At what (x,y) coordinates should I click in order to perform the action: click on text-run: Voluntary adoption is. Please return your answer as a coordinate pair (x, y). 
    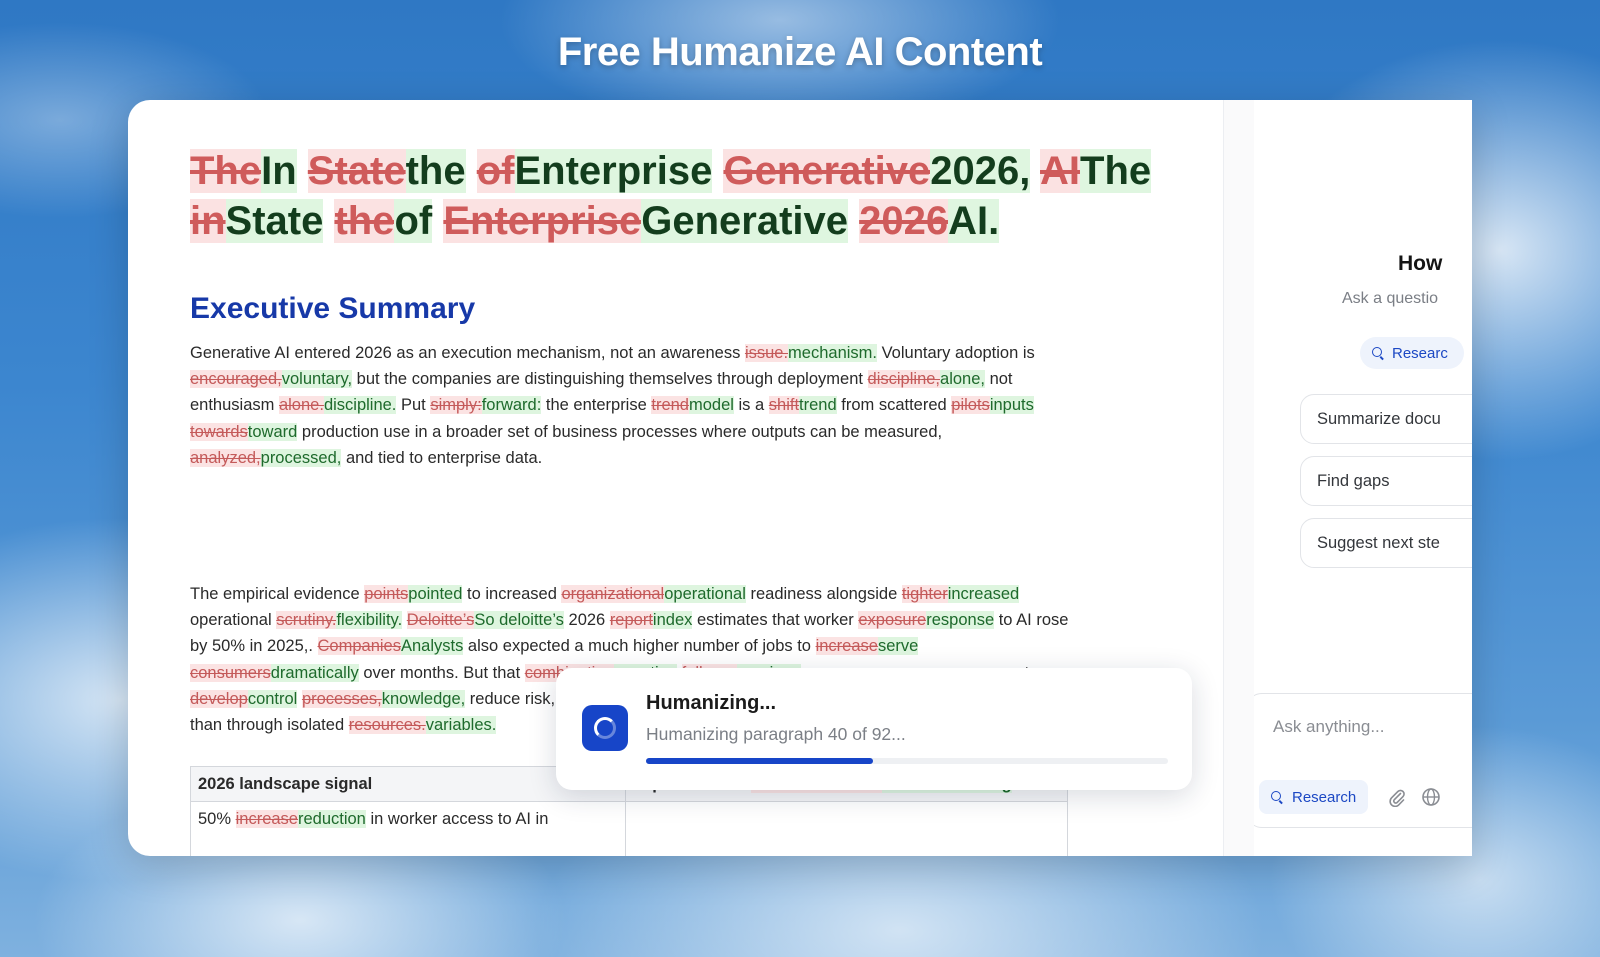
    Looking at the image, I should click on (956, 353).